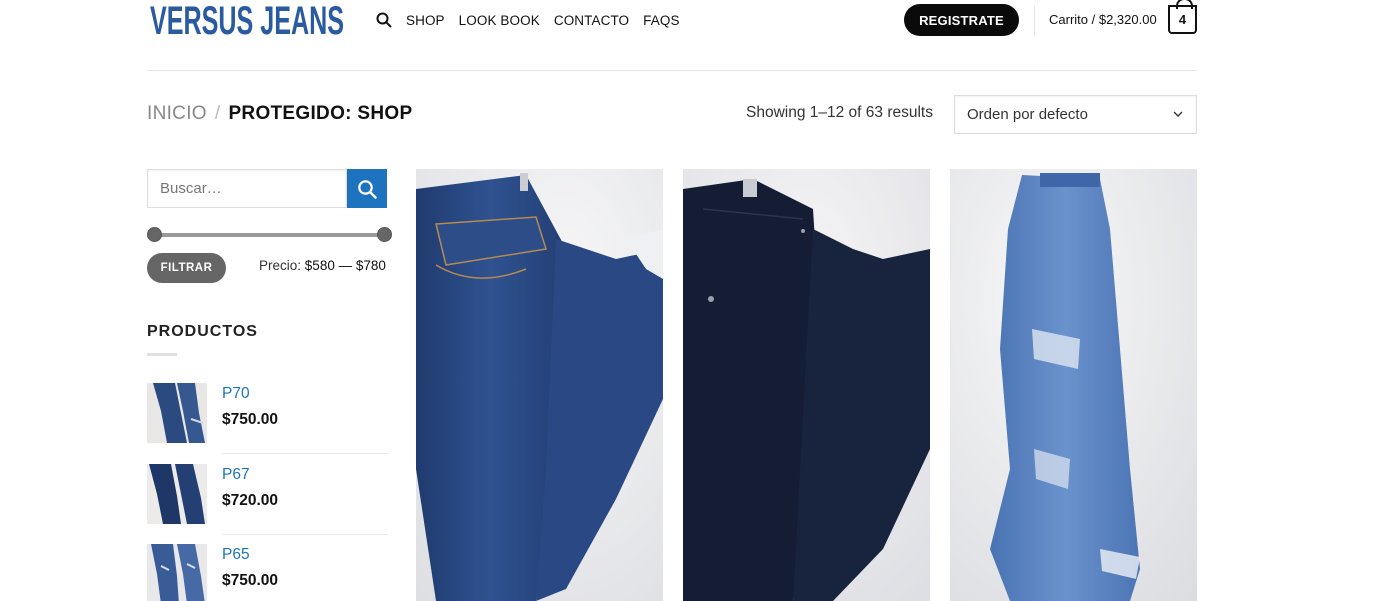 This screenshot has width=1382, height=601. What do you see at coordinates (250, 500) in the screenshot?
I see `product-price: $720.00` at bounding box center [250, 500].